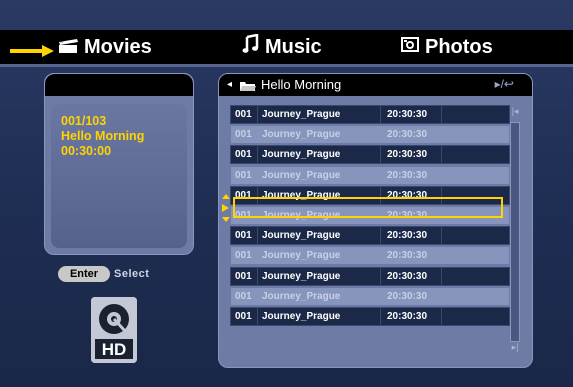  What do you see at coordinates (114, 349) in the screenshot?
I see `svg-text: HD` at bounding box center [114, 349].